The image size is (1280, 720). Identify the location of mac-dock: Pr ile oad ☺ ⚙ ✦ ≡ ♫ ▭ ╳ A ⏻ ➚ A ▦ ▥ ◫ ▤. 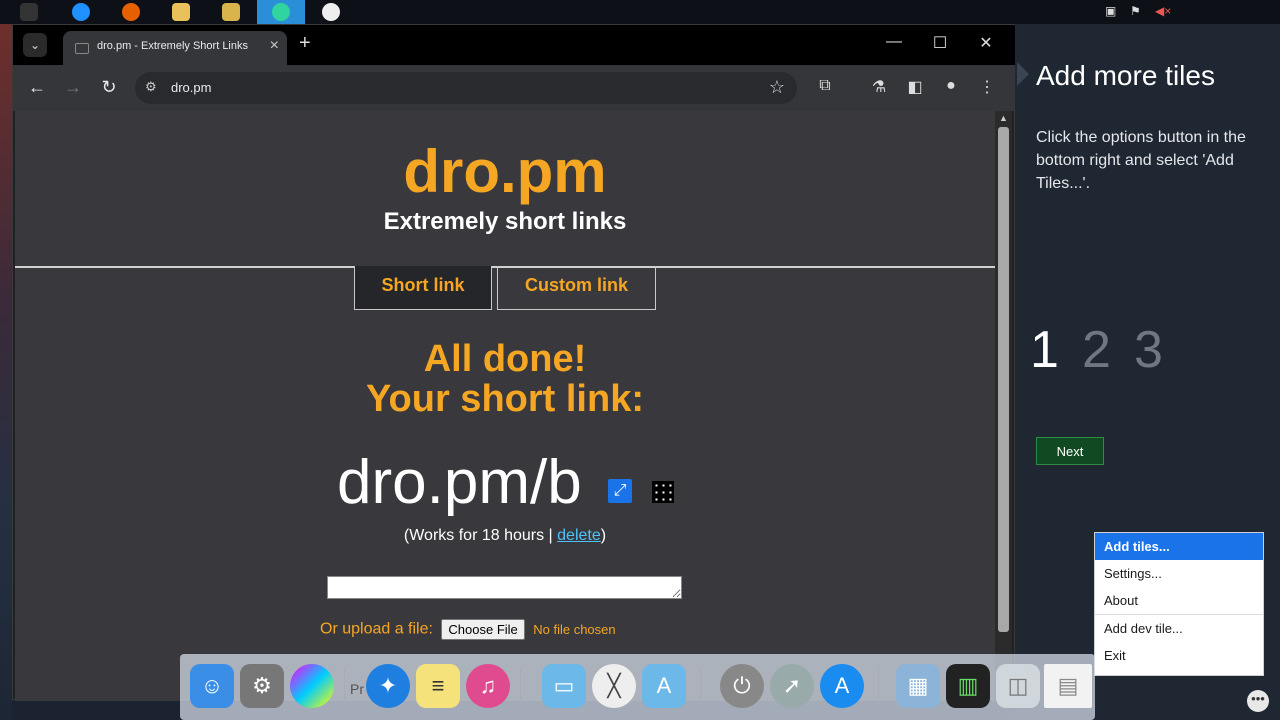
(637, 687).